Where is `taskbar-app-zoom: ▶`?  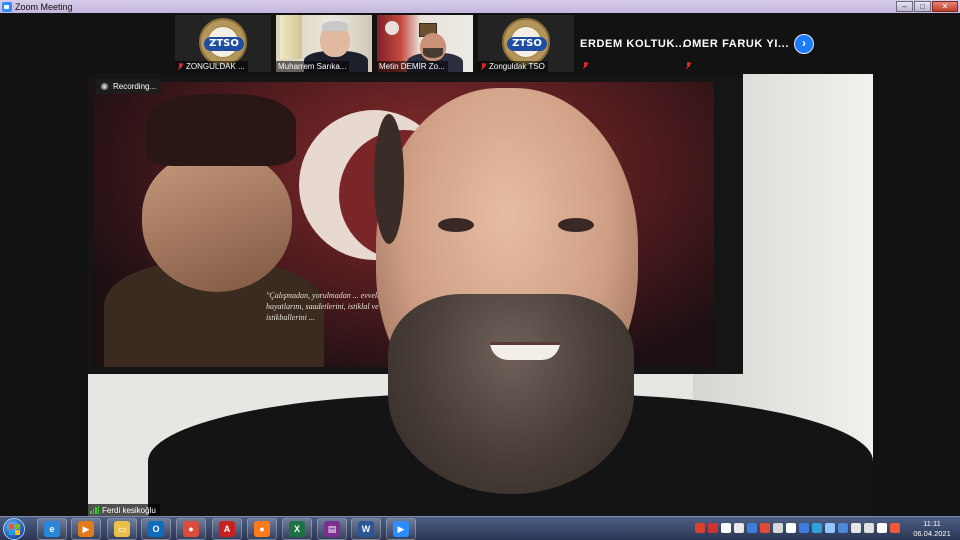
taskbar-app-zoom: ▶ is located at coordinates (401, 529).